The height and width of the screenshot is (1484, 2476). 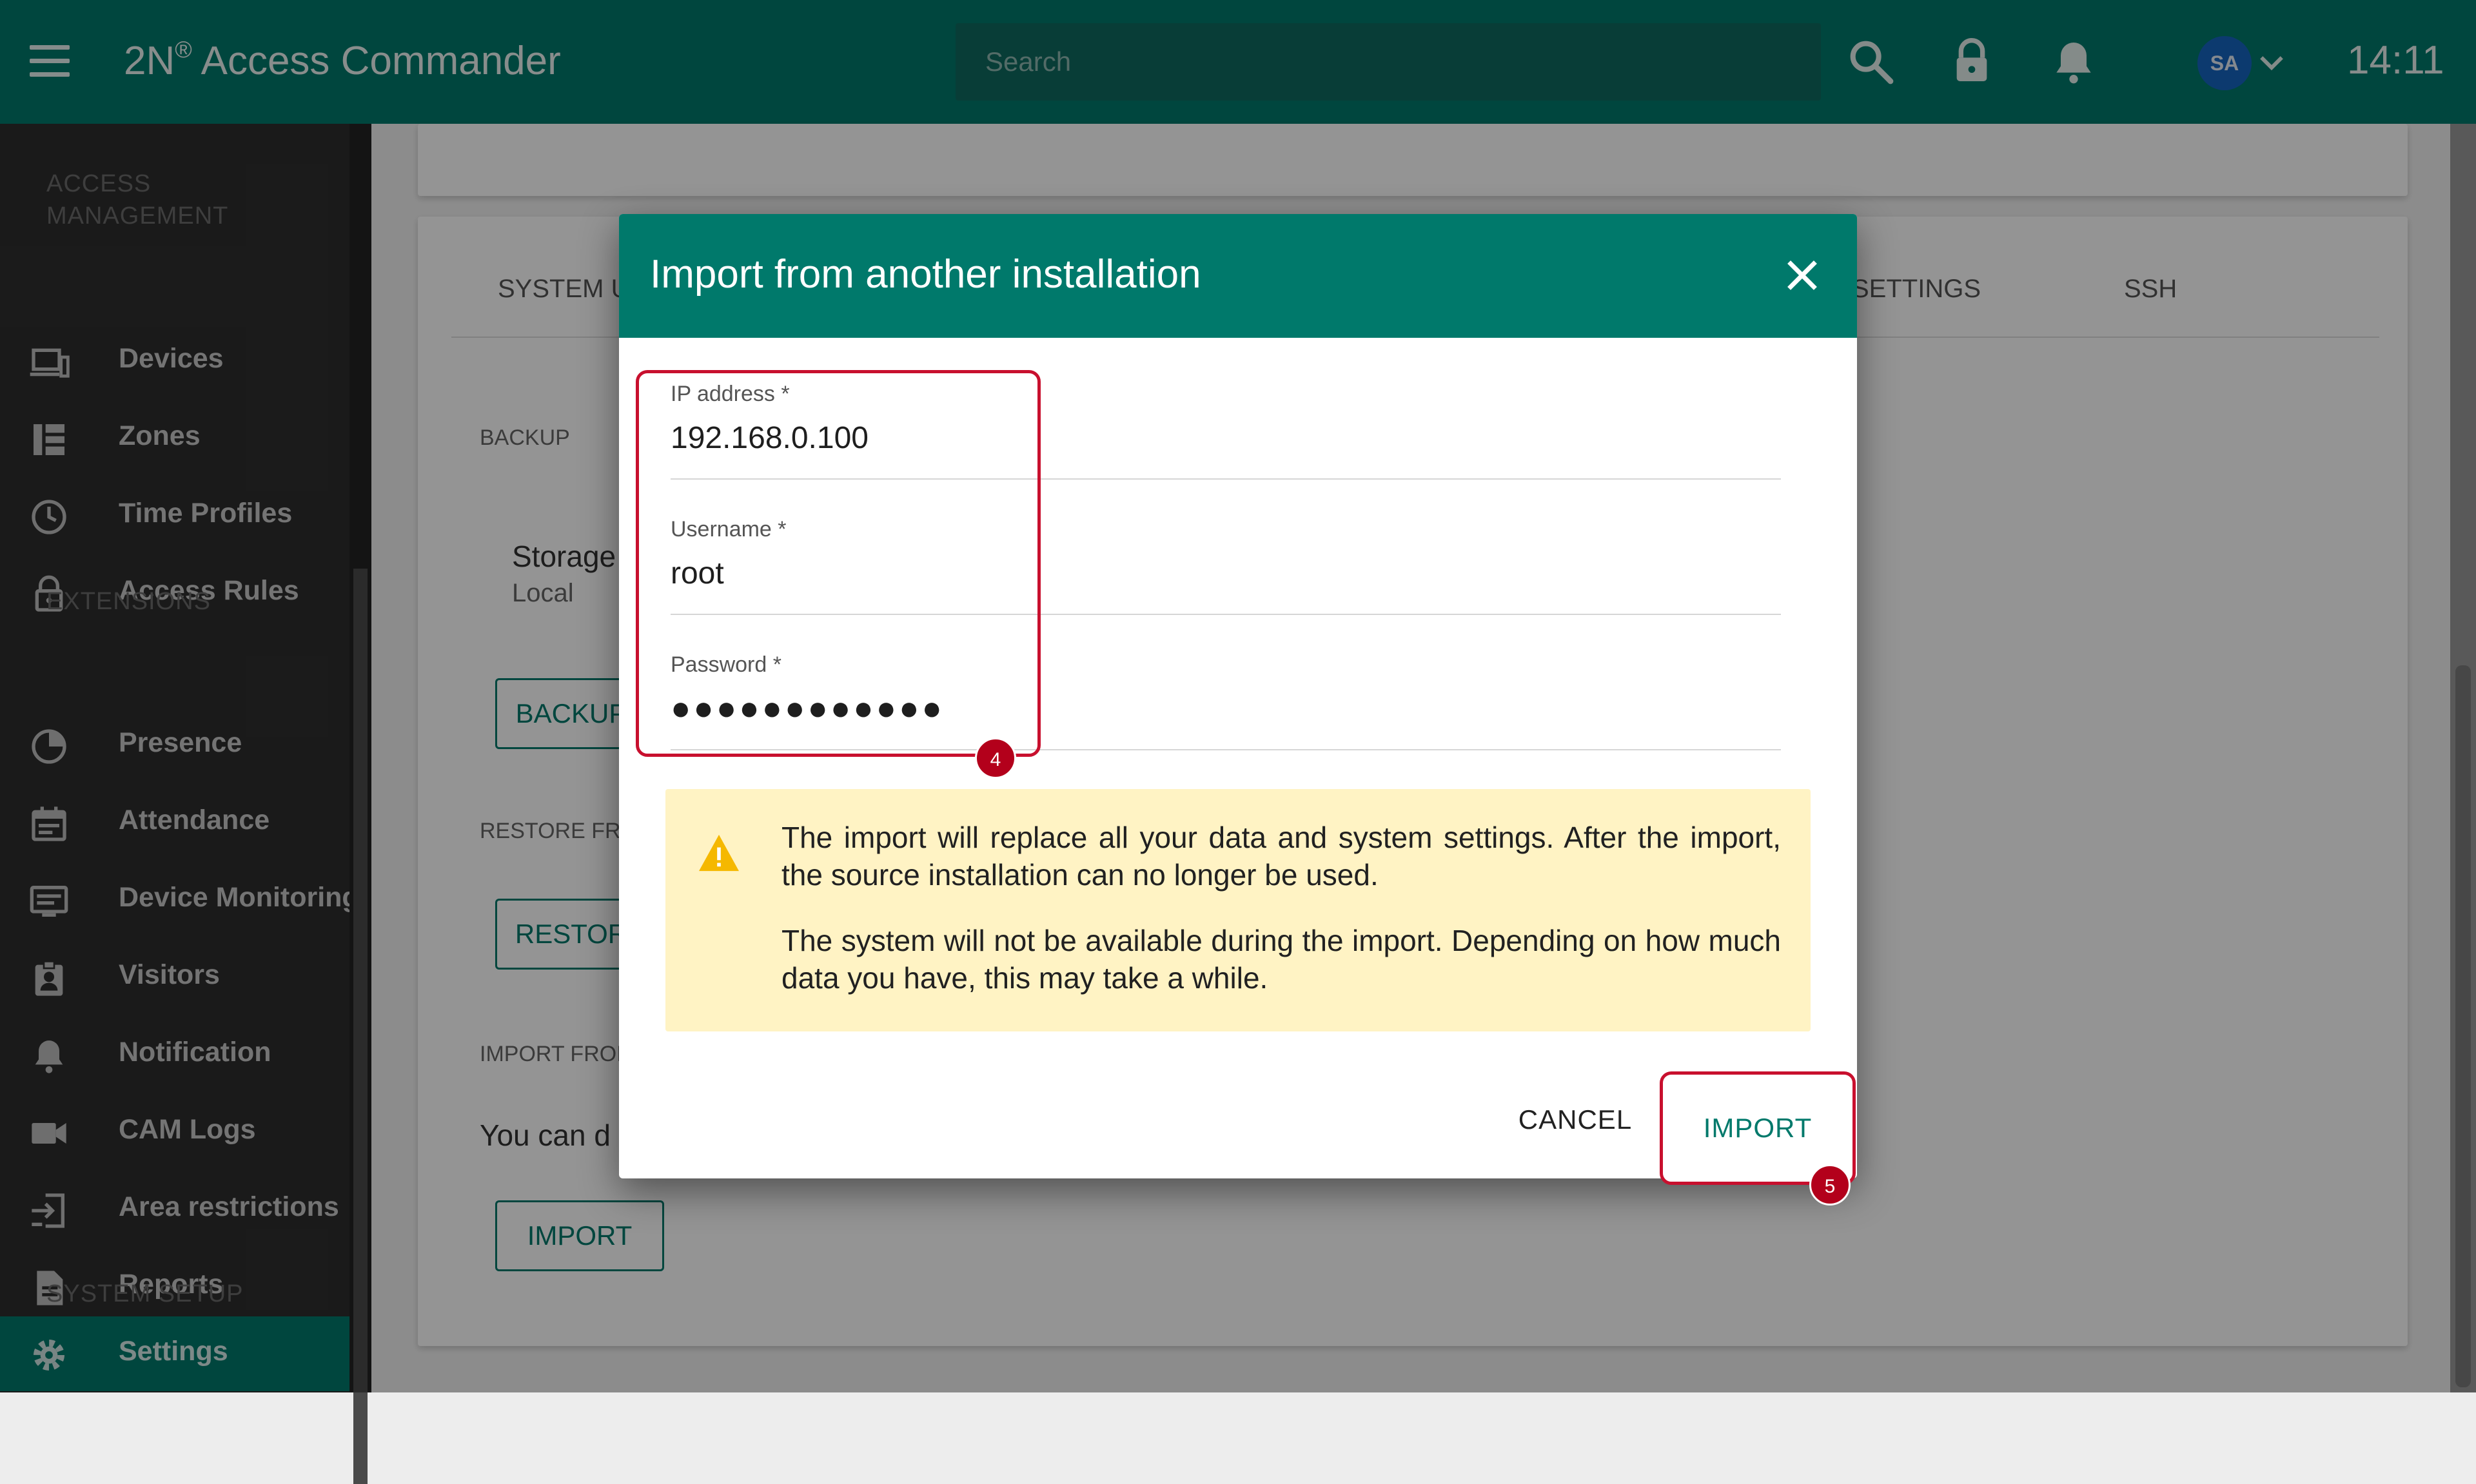 I want to click on step-badge-4: 4, so click(x=995, y=758).